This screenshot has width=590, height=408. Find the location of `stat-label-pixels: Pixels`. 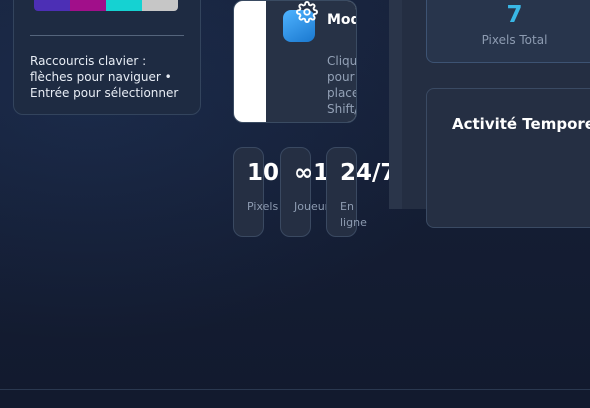

stat-label-pixels: Pixels is located at coordinates (263, 206).